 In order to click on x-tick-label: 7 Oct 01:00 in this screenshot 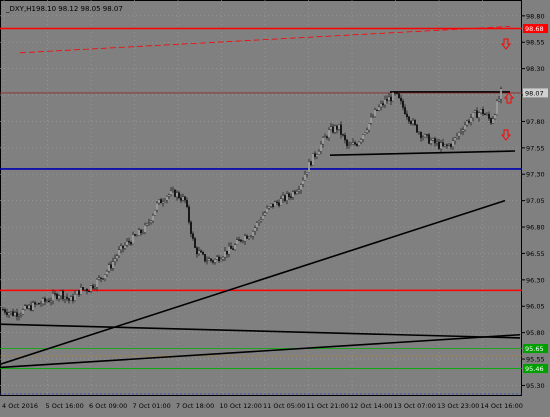, I will do `click(152, 406)`.